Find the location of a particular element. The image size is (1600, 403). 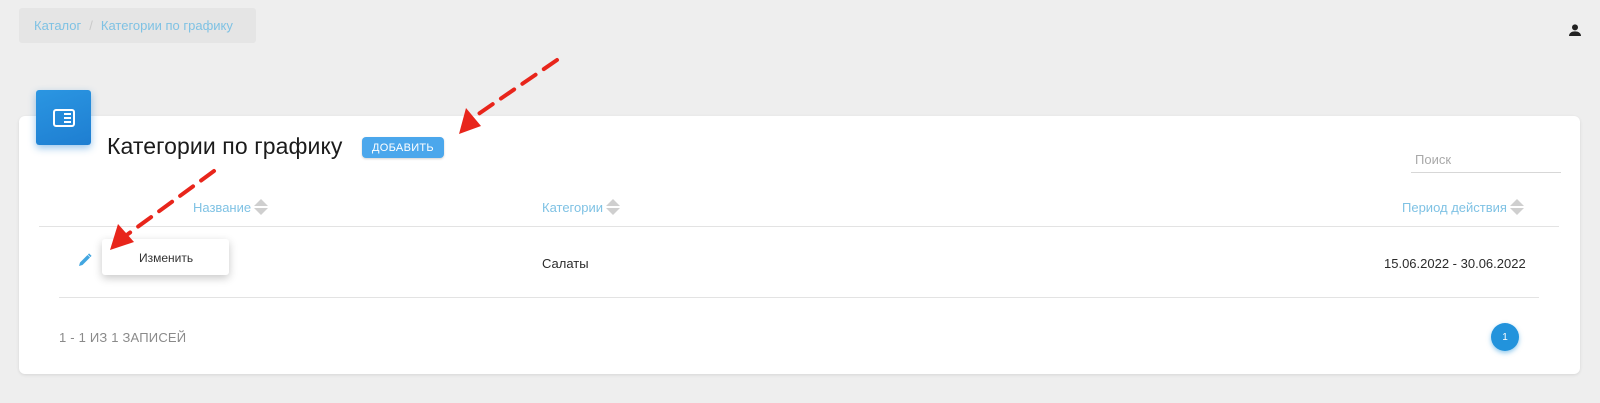

edit-tooltip: Изменить is located at coordinates (165, 257).